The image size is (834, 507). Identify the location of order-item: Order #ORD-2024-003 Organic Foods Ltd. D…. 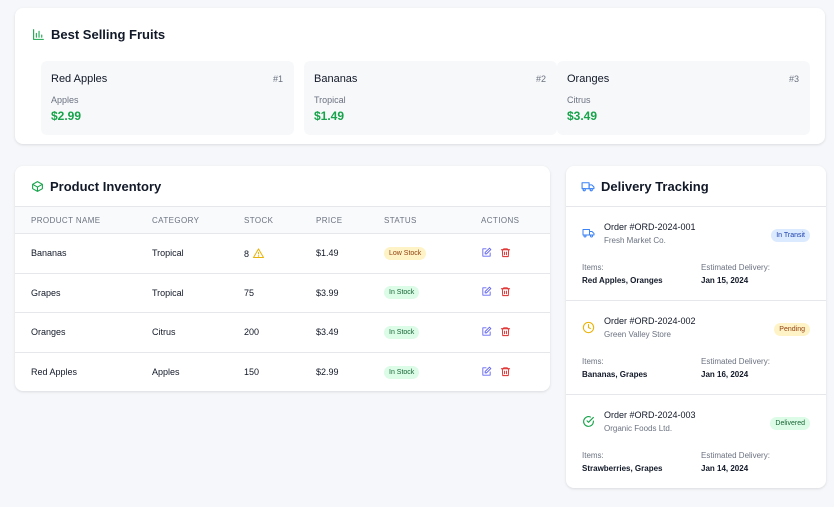
(696, 441).